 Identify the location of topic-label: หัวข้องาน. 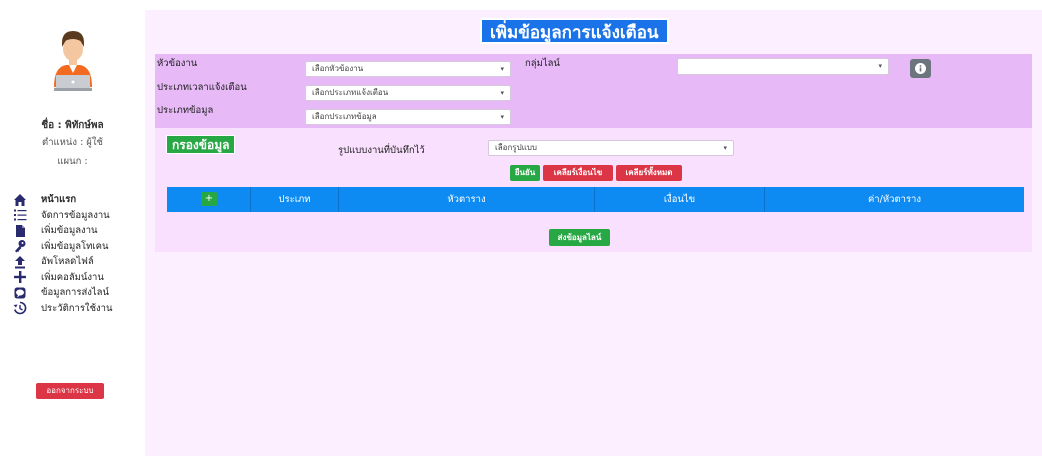
(177, 63).